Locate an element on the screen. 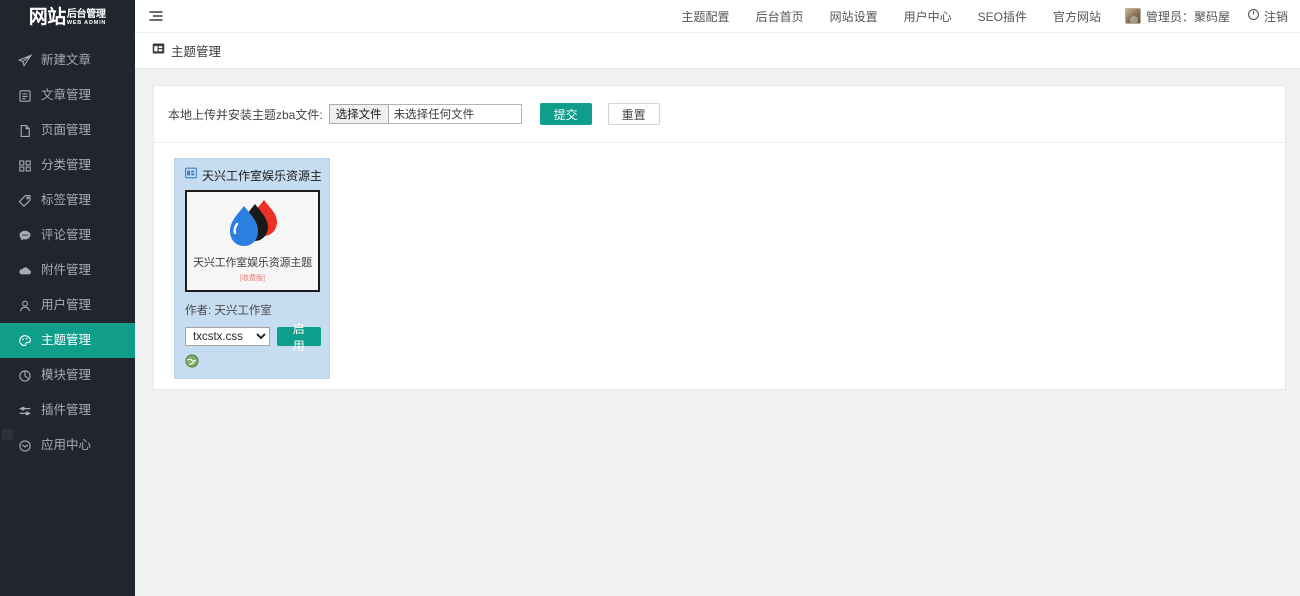  sidebar-item-tag-manage: 标签管理 is located at coordinates (67, 200).